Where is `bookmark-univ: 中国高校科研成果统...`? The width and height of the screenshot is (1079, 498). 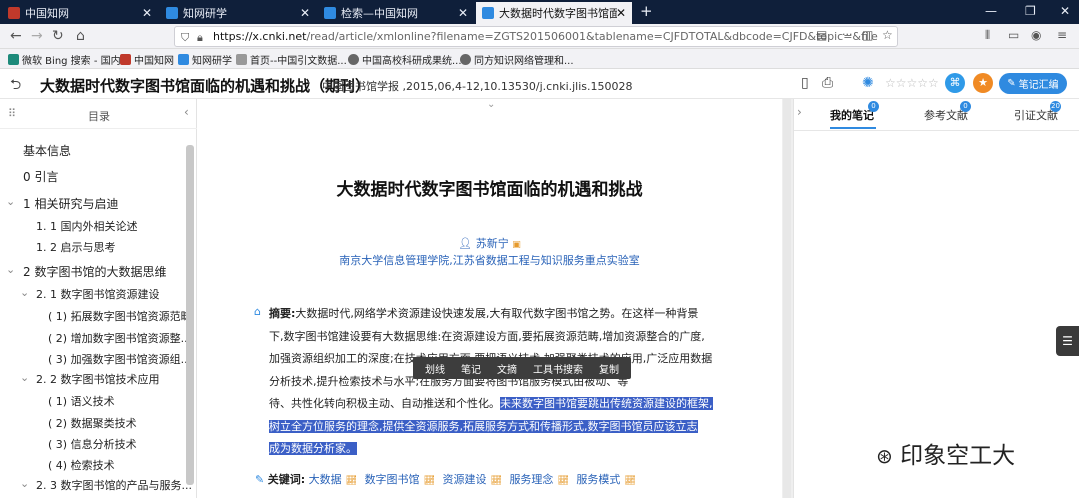
bookmark-univ: 中国高校科研成果统... is located at coordinates (405, 59).